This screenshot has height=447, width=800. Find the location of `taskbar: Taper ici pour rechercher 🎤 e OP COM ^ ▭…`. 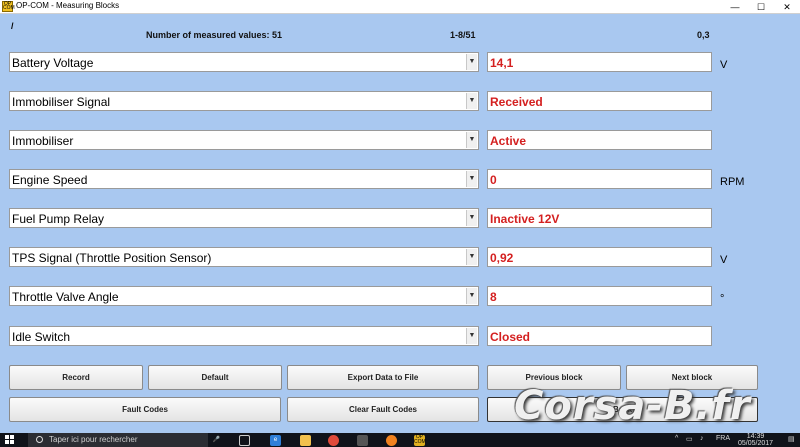

taskbar: Taper ici pour rechercher 🎤 e OP COM ^ ▭… is located at coordinates (400, 440).